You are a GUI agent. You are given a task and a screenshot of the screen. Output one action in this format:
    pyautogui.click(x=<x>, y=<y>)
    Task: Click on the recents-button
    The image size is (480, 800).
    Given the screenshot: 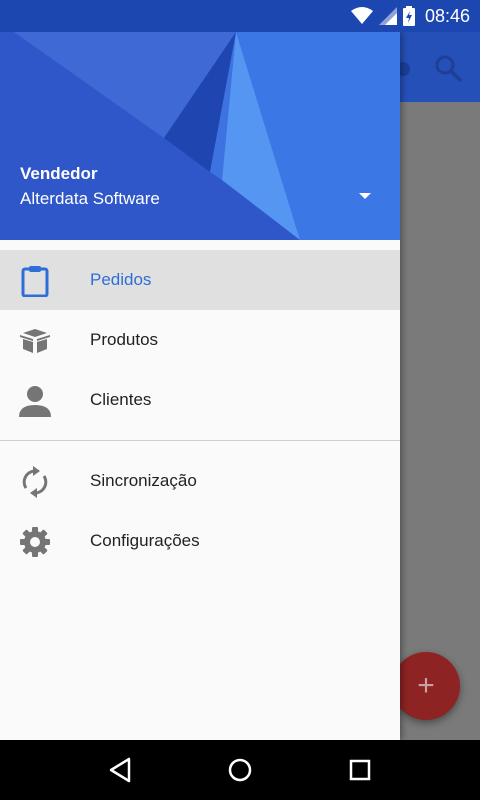 What is the action you would take?
    pyautogui.click(x=360, y=770)
    